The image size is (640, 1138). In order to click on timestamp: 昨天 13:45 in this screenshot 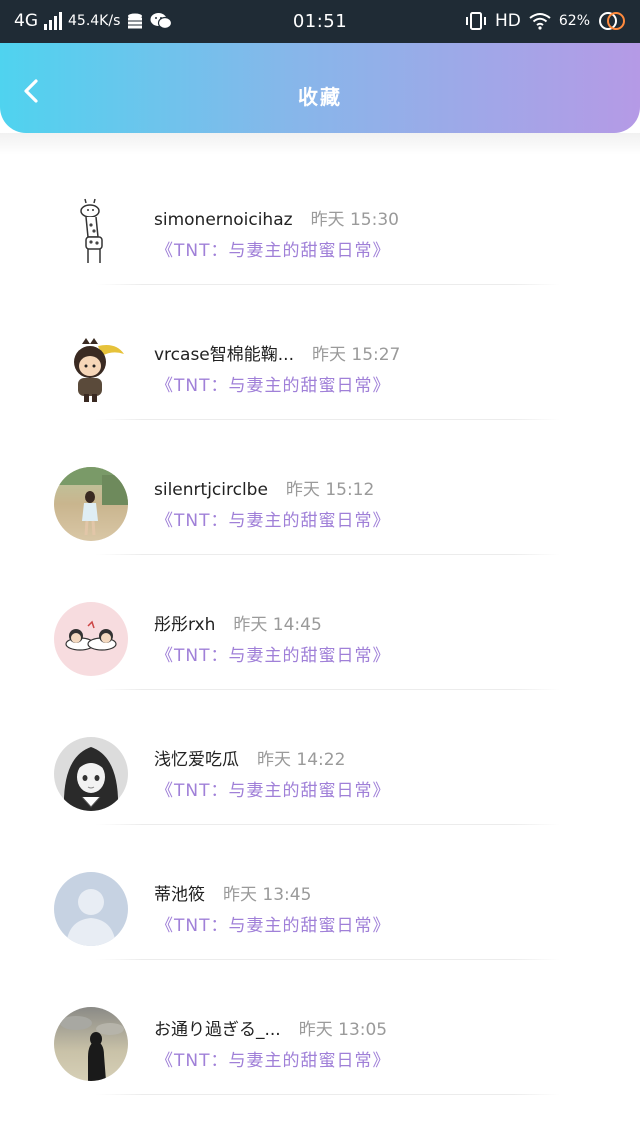, I will do `click(267, 895)`.